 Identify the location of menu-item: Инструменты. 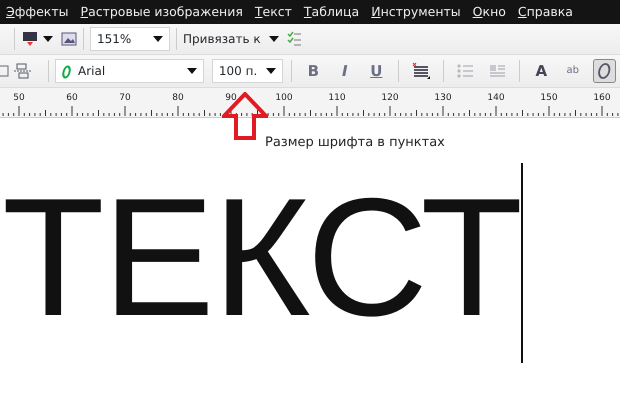
(416, 12).